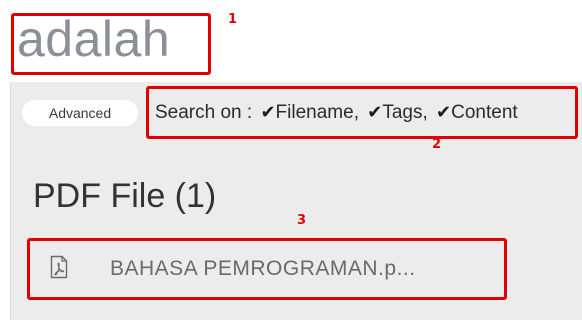  What do you see at coordinates (125, 196) in the screenshot?
I see `section-title: PDF File (1)` at bounding box center [125, 196].